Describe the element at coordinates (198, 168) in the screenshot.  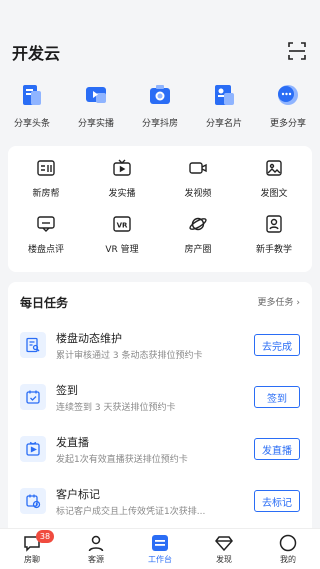
I see `video-camera-icon` at that location.